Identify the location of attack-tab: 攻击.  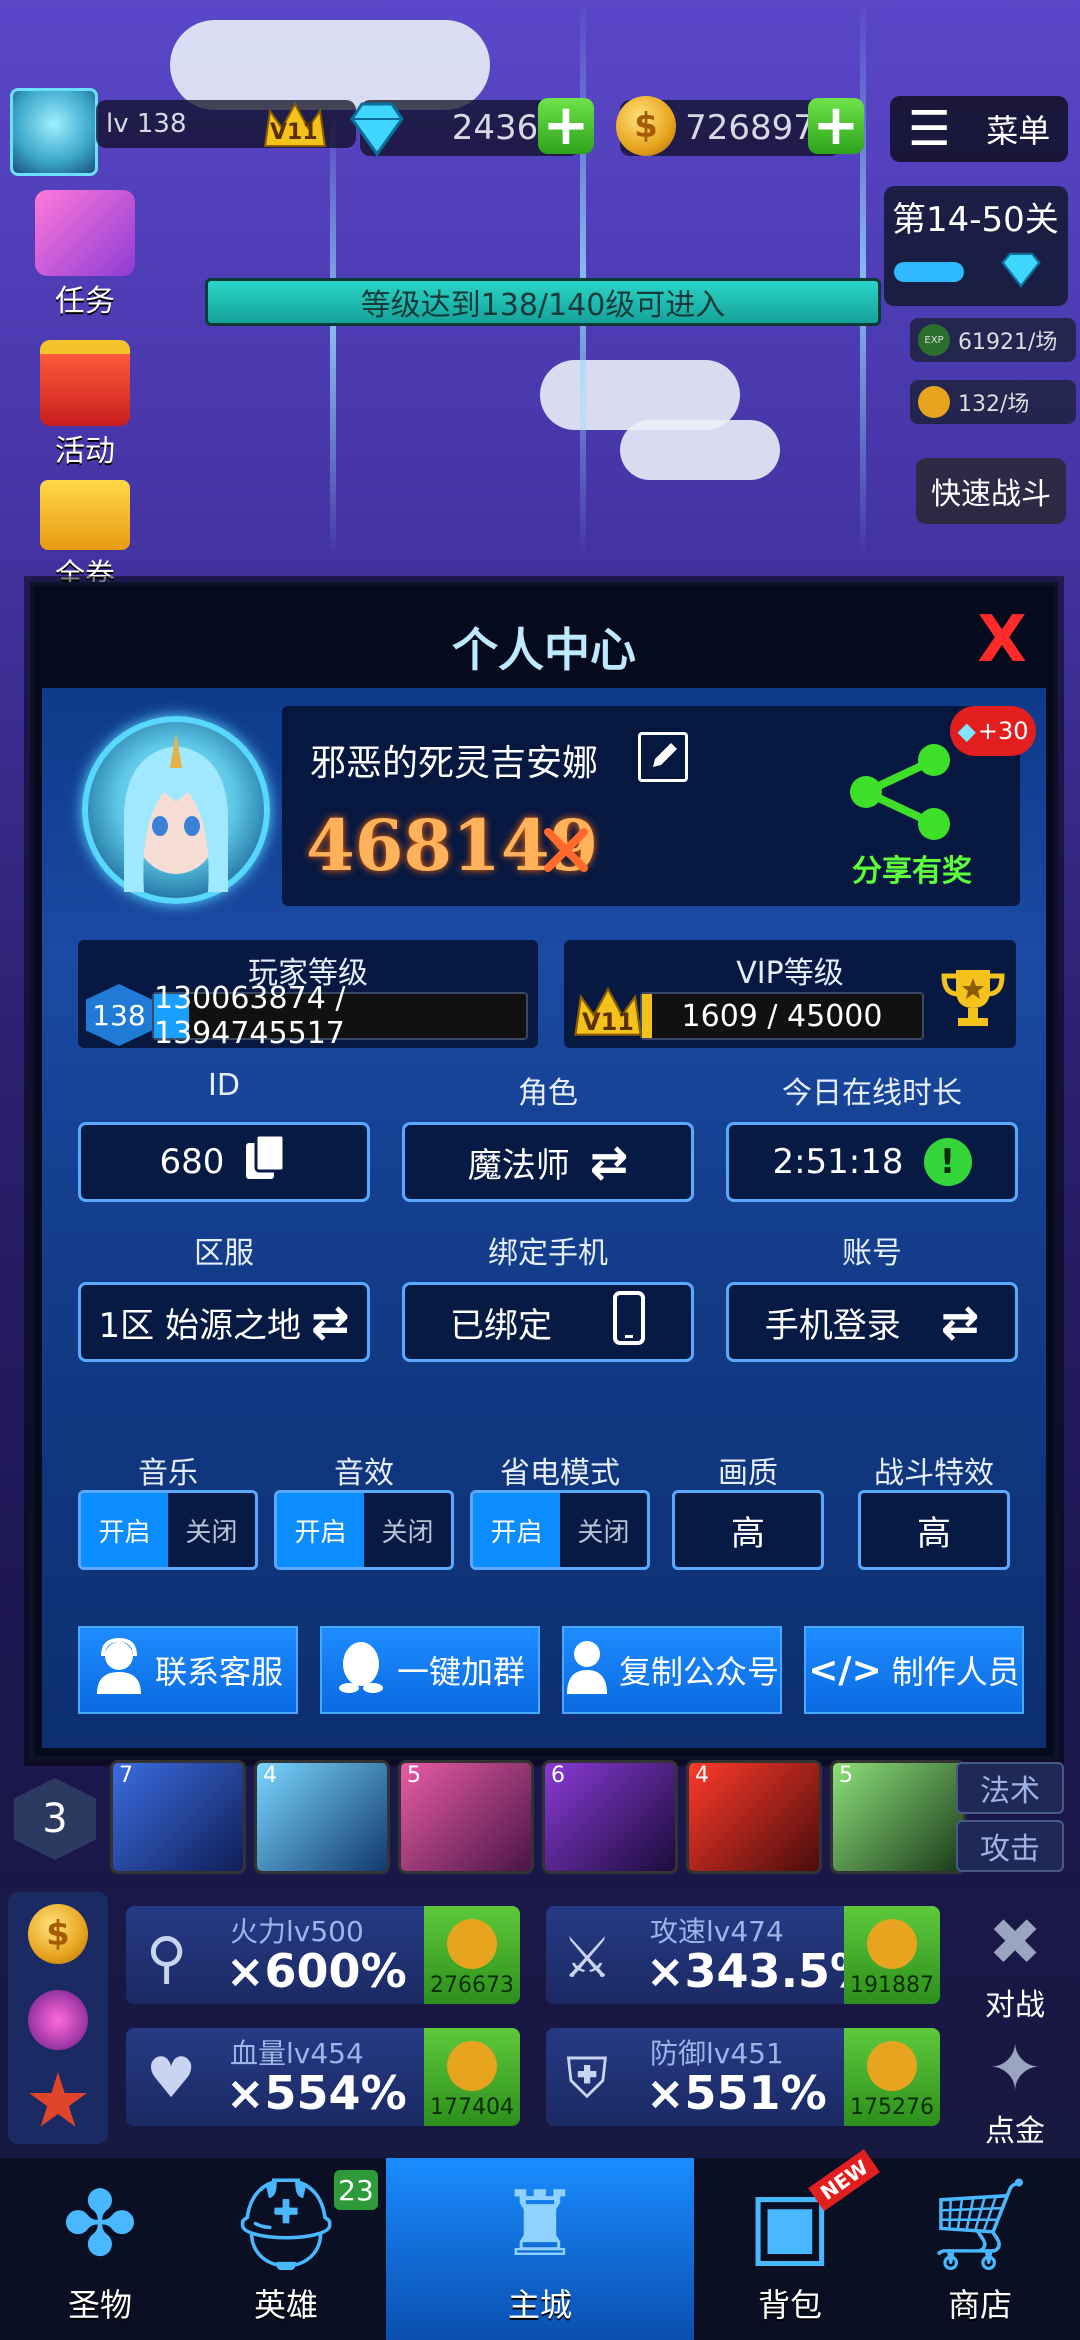
(1010, 1846).